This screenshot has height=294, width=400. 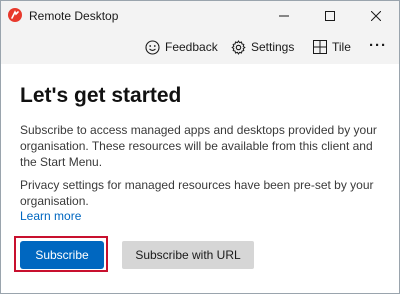 I want to click on minimize-icon, so click(x=284, y=16).